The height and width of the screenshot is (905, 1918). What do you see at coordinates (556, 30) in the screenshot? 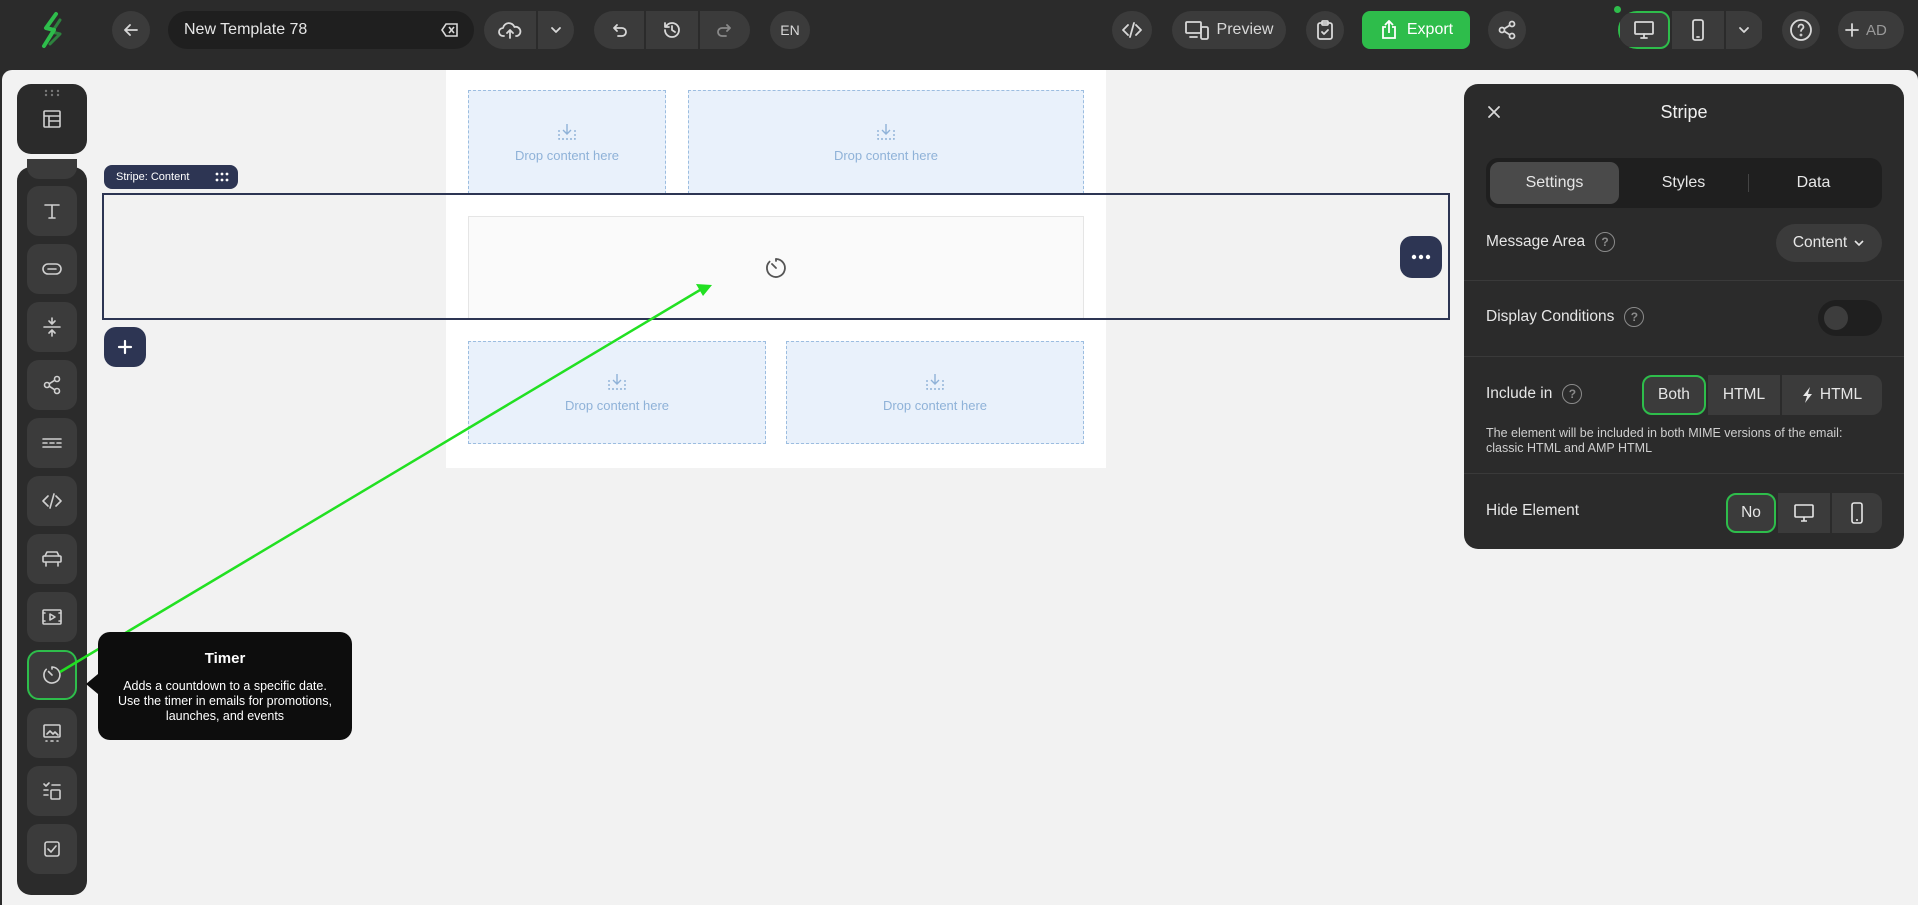
I see `save-options-dropdown` at bounding box center [556, 30].